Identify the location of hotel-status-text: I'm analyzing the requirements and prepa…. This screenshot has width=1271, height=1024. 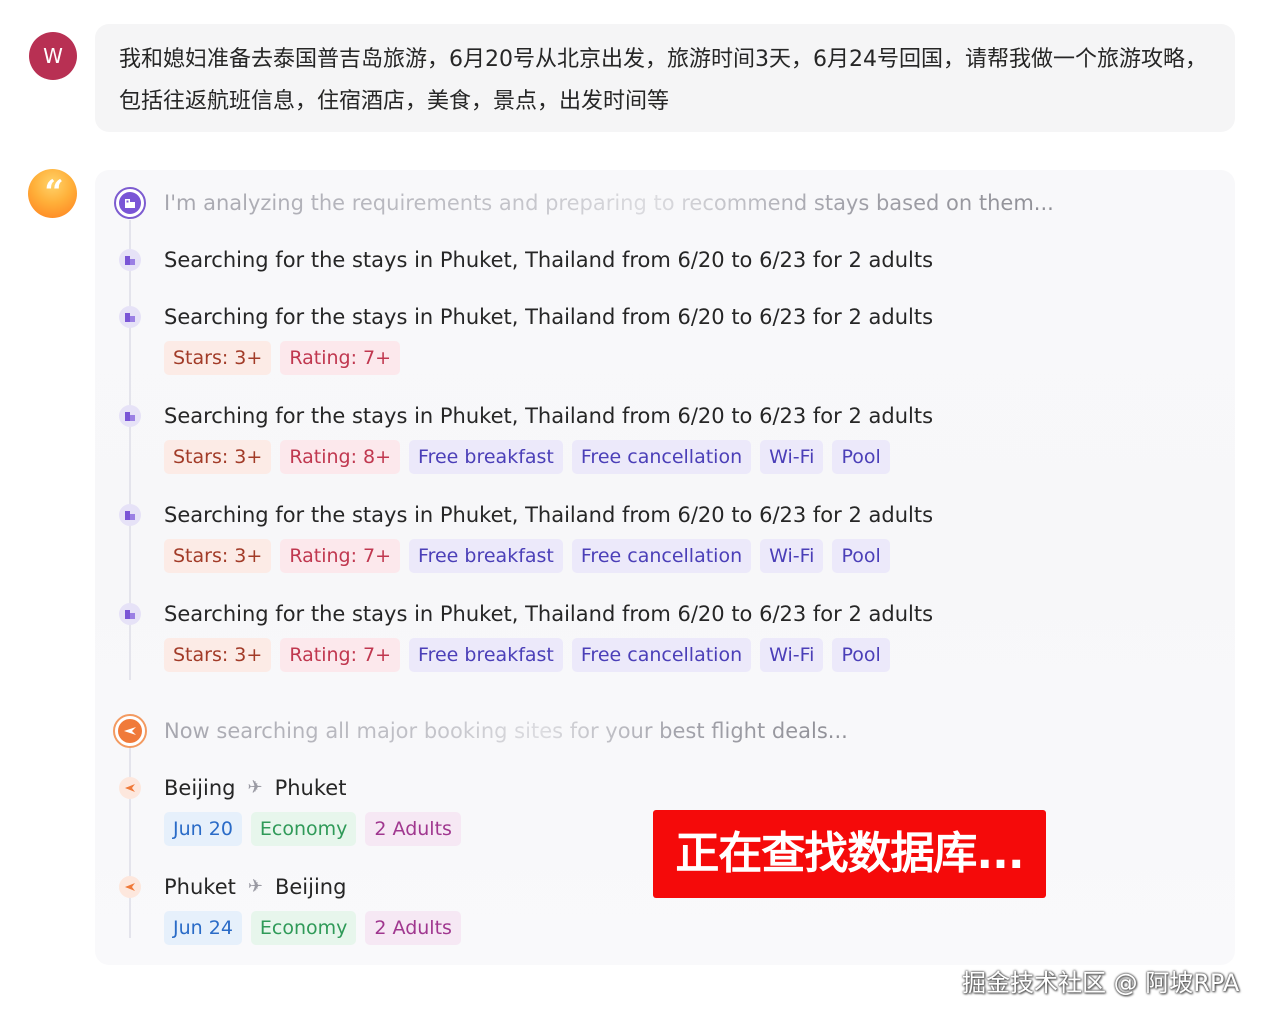
(609, 203).